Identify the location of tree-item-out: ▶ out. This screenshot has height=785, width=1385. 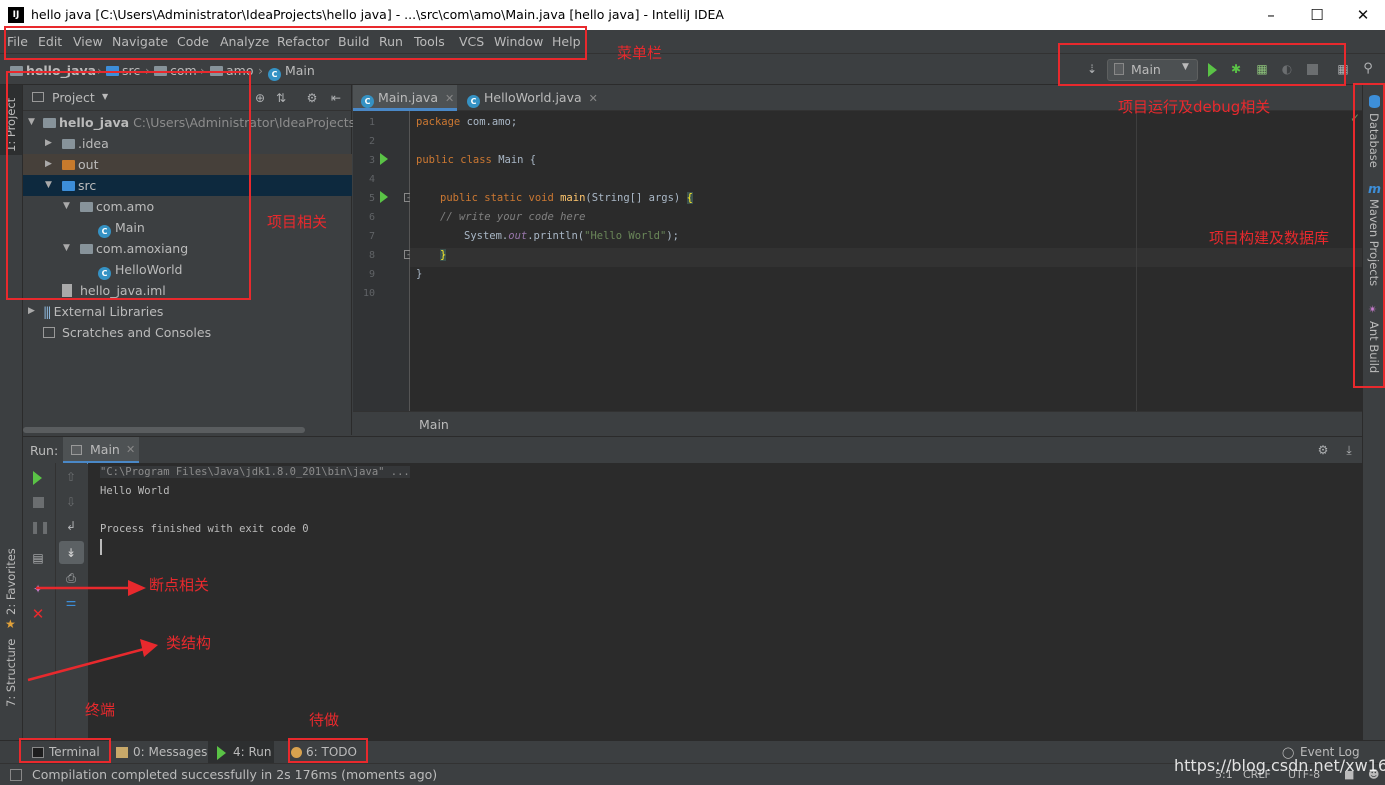
(187, 164).